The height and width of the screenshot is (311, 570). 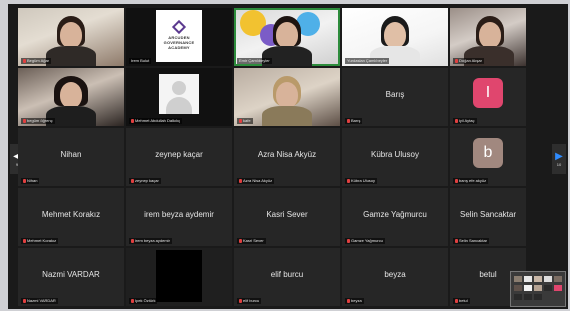 I want to click on participant-display-name: Kasri Sever, so click(x=287, y=214).